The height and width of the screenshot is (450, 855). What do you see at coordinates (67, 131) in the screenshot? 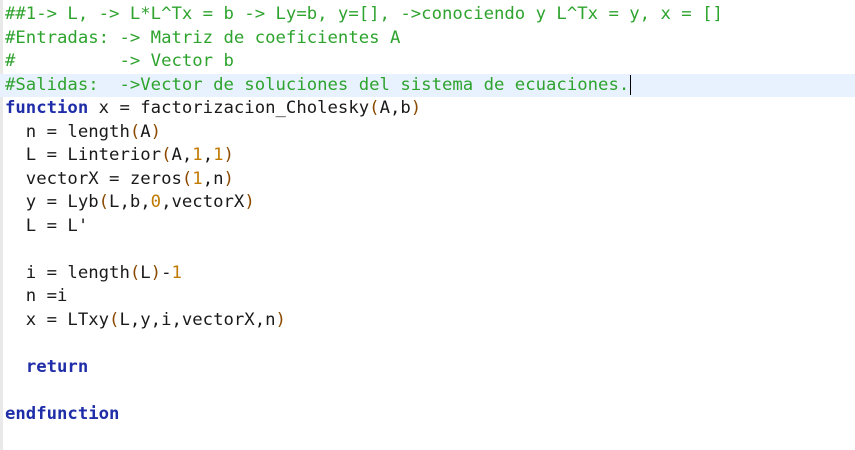
I see `token-ident: n = length` at bounding box center [67, 131].